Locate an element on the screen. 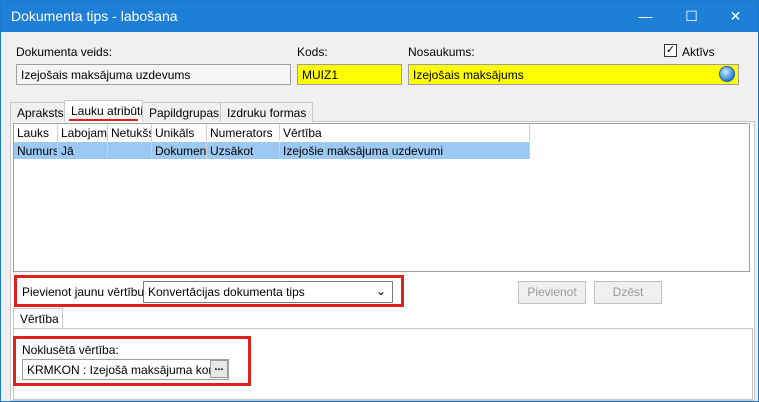 This screenshot has height=402, width=759. column-header: Numerators is located at coordinates (243, 132).